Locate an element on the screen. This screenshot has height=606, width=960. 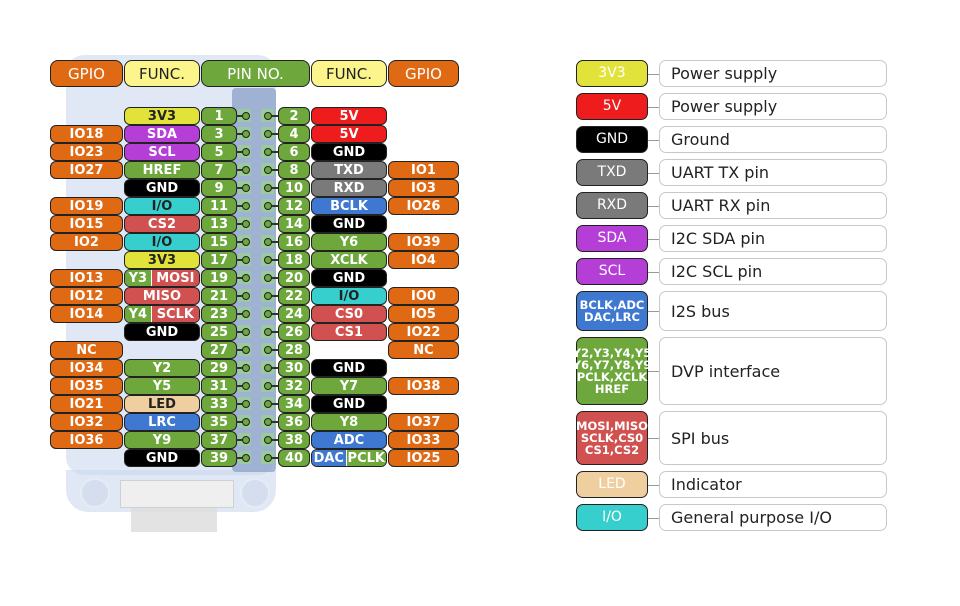
left-gpio-label: IO15 is located at coordinates (86, 224).